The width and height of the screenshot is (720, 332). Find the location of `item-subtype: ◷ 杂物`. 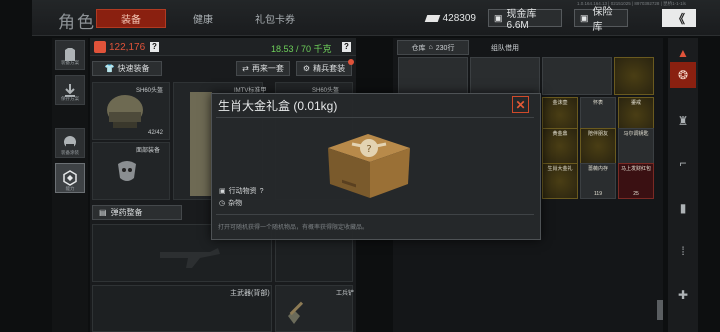

item-subtype: ◷ 杂物 is located at coordinates (230, 203).